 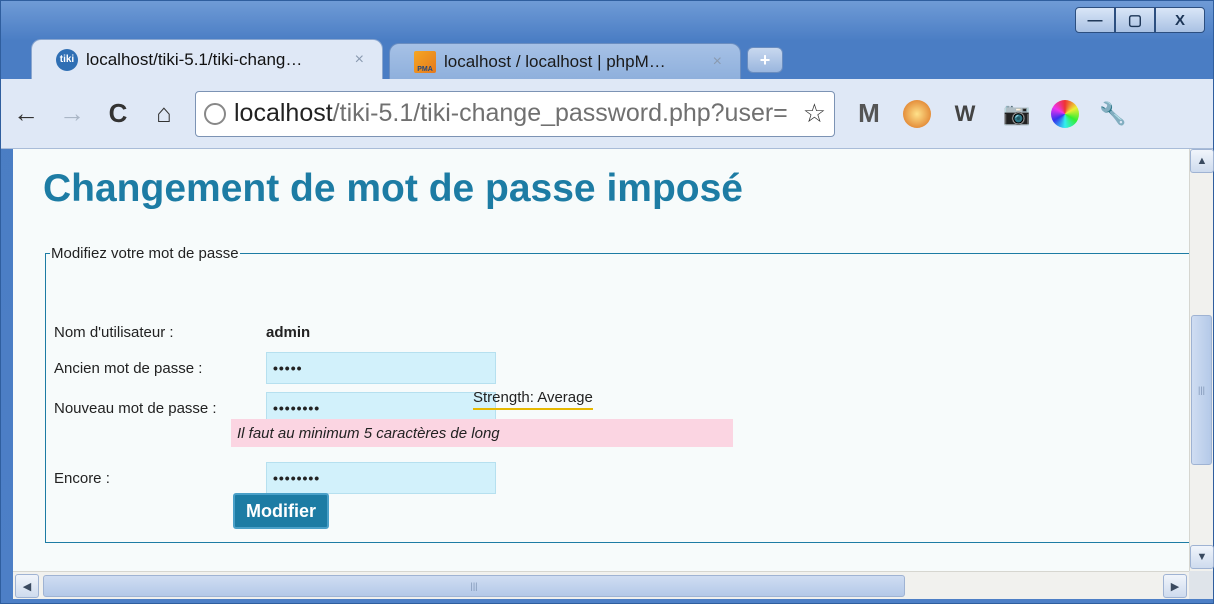 What do you see at coordinates (114, 332) in the screenshot?
I see `username-label: Nom d'utilisateur :` at bounding box center [114, 332].